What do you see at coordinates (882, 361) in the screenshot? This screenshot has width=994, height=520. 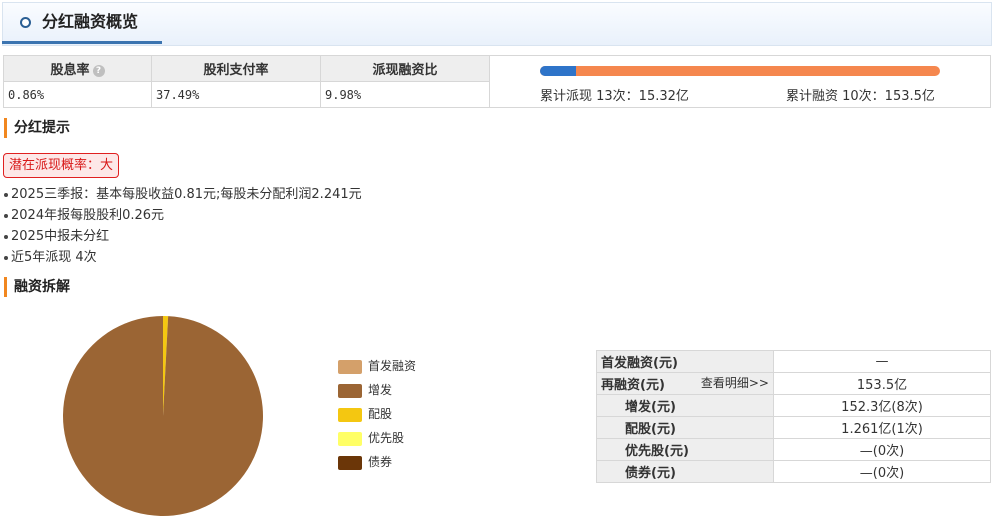 I see `ipo-financing-value: —` at bounding box center [882, 361].